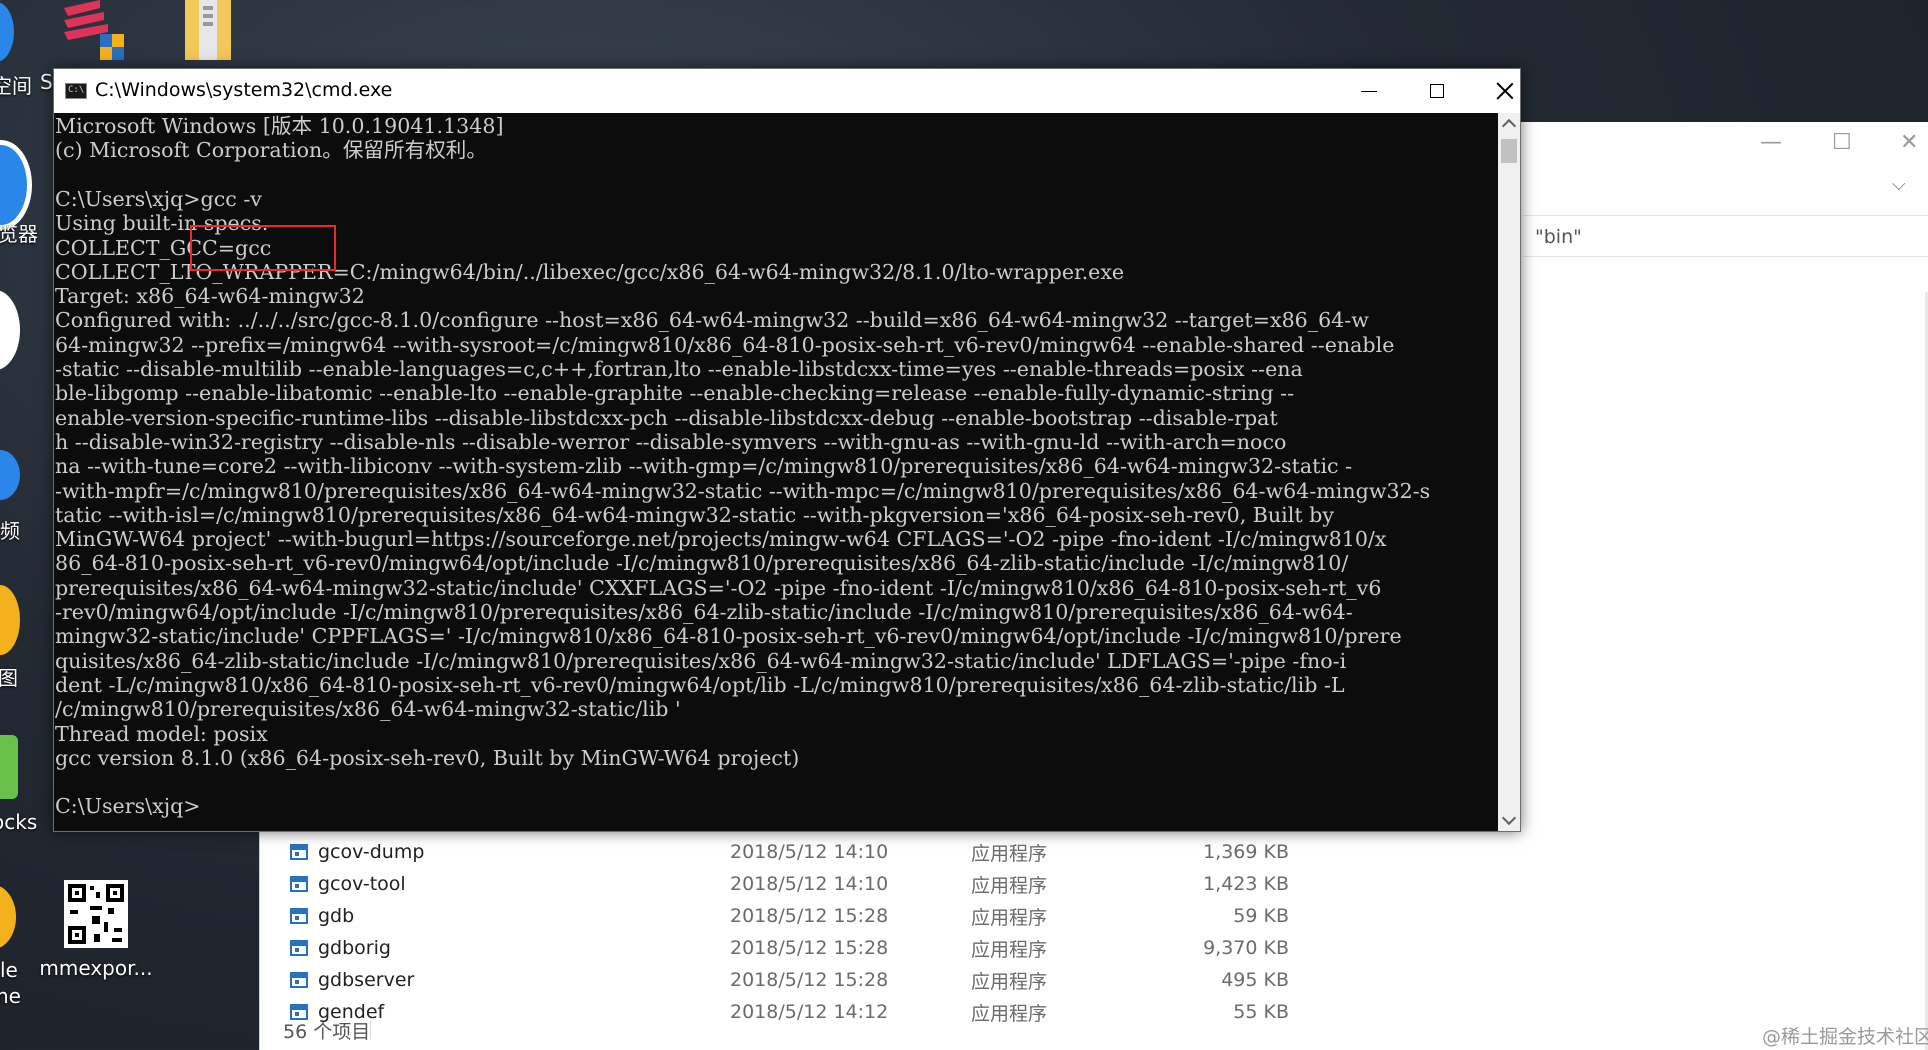 Image resolution: width=1928 pixels, height=1050 pixels. What do you see at coordinates (161, 733) in the screenshot?
I see `console-line: Thread model: posix` at bounding box center [161, 733].